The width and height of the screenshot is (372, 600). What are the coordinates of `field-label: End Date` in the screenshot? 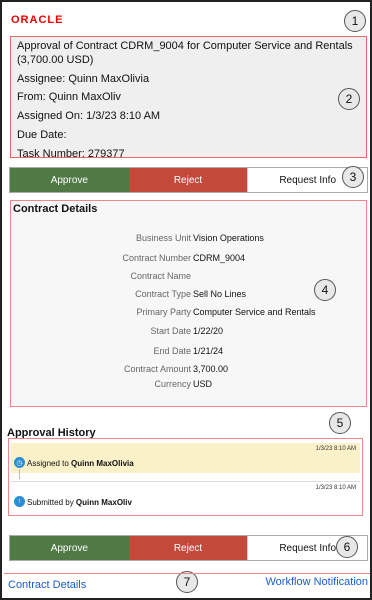 It's located at (172, 351).